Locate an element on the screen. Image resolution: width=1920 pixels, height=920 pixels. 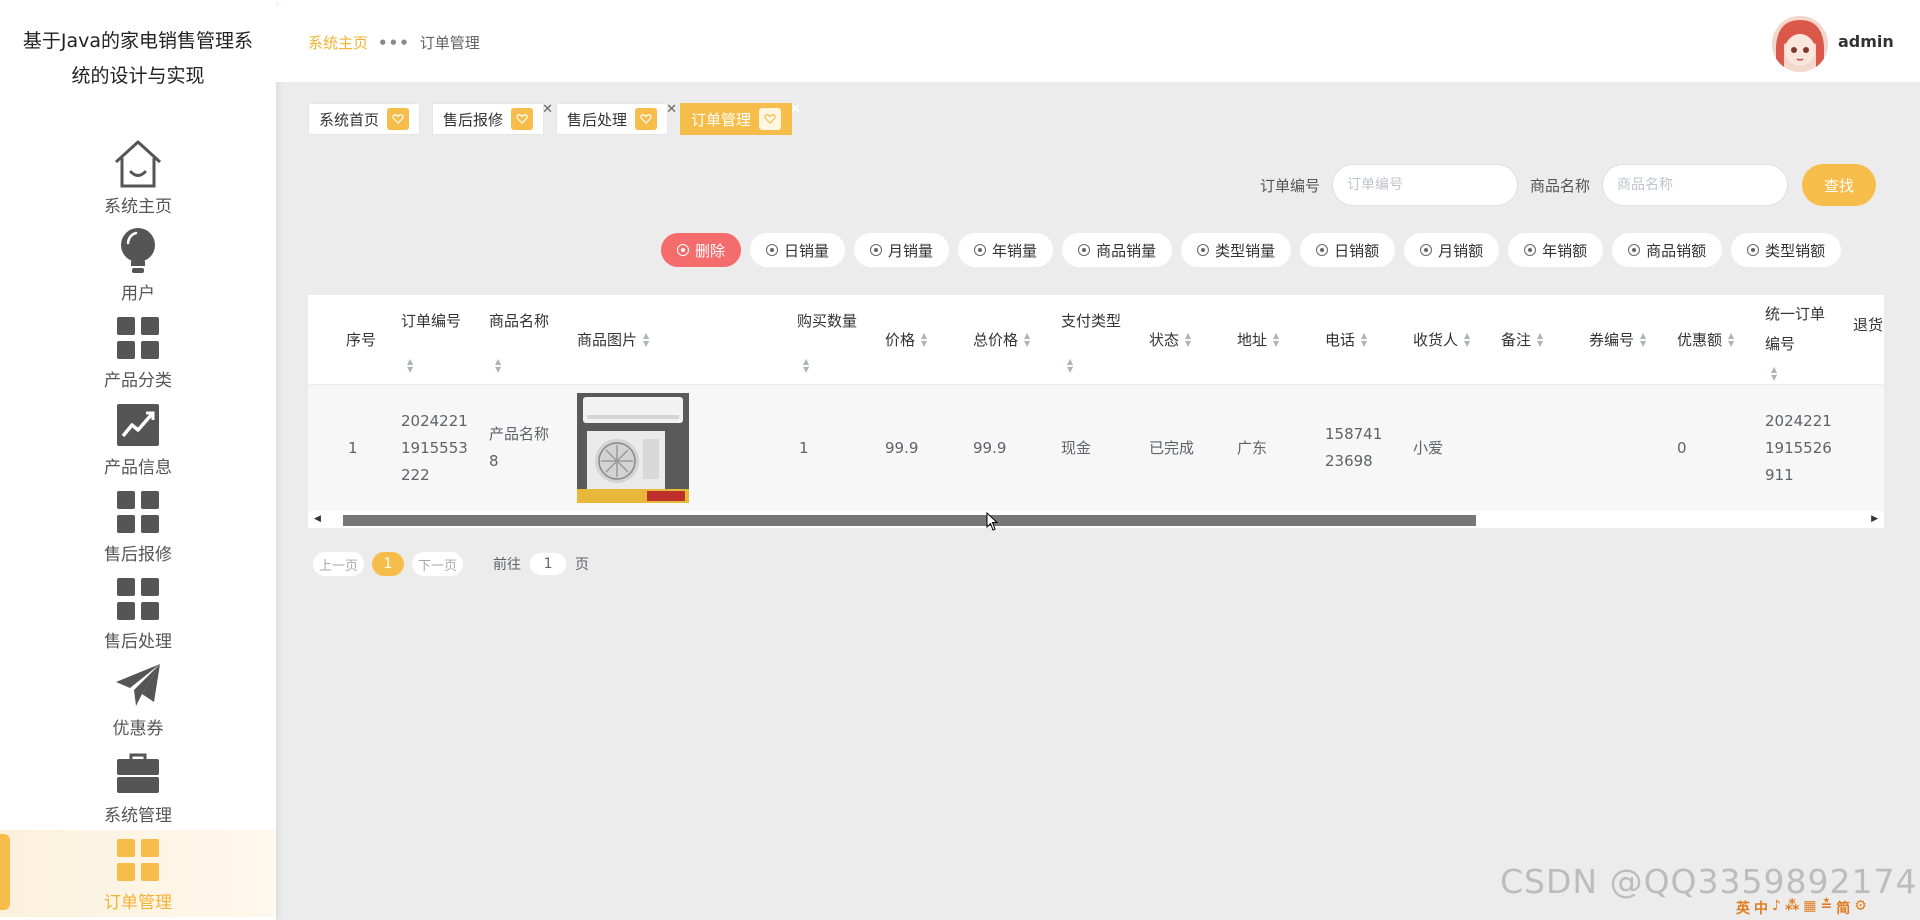
button-label: 年销量 is located at coordinates (1015, 250).